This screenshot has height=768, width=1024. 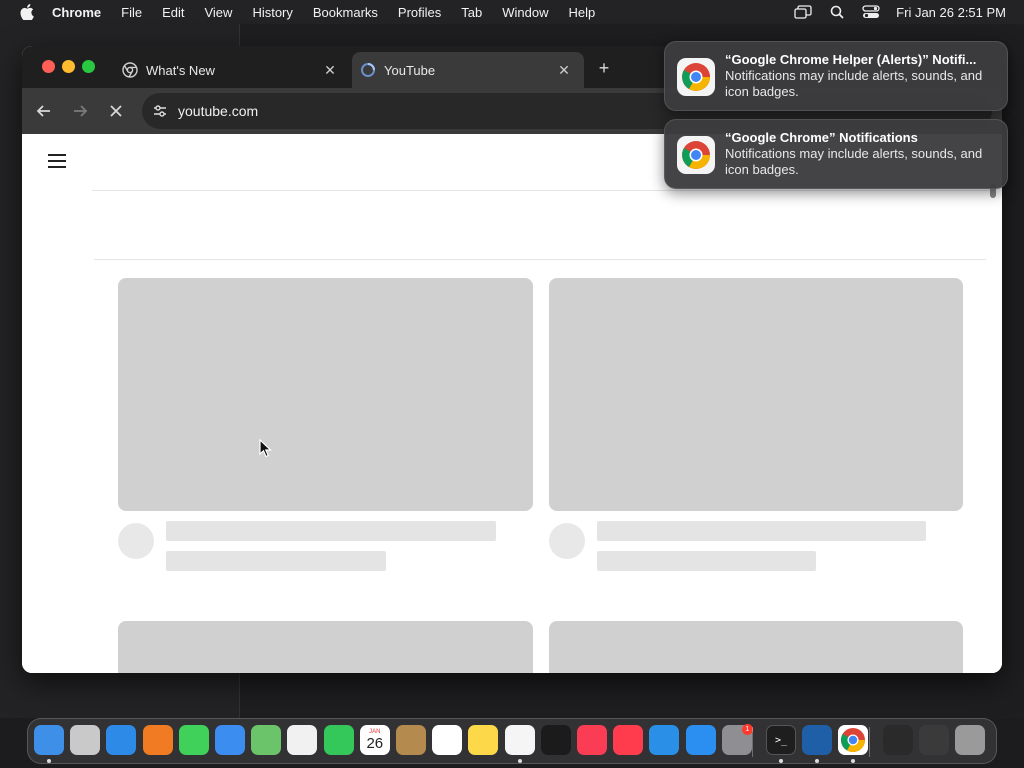 I want to click on spotlight-search-icon, so click(x=837, y=12).